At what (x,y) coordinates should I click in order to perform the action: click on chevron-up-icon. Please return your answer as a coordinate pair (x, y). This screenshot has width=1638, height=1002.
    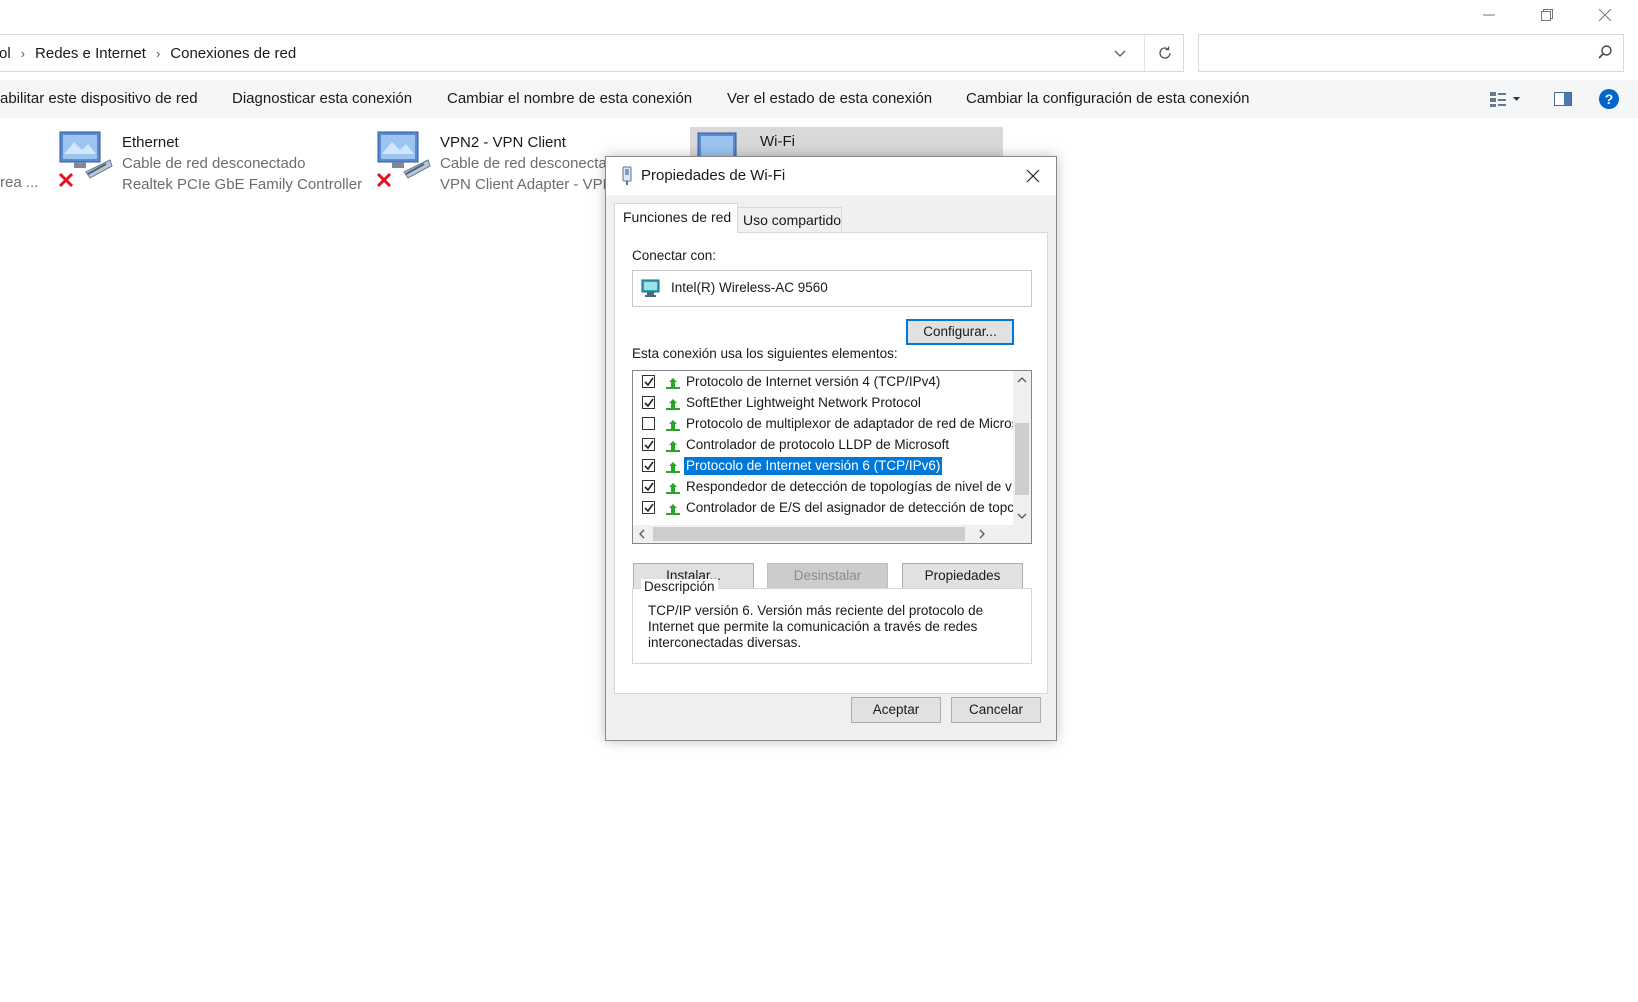
    Looking at the image, I should click on (1022, 380).